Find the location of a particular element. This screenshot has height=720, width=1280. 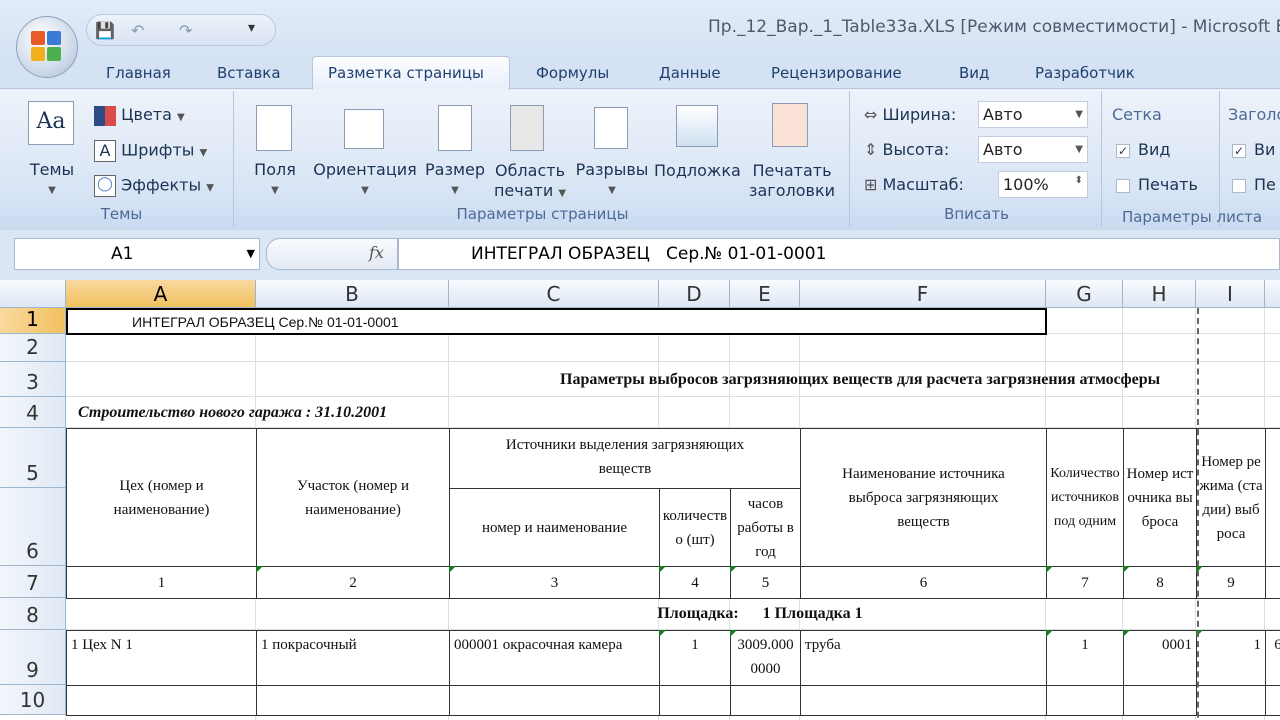

column-header-H: H is located at coordinates (1159, 294).